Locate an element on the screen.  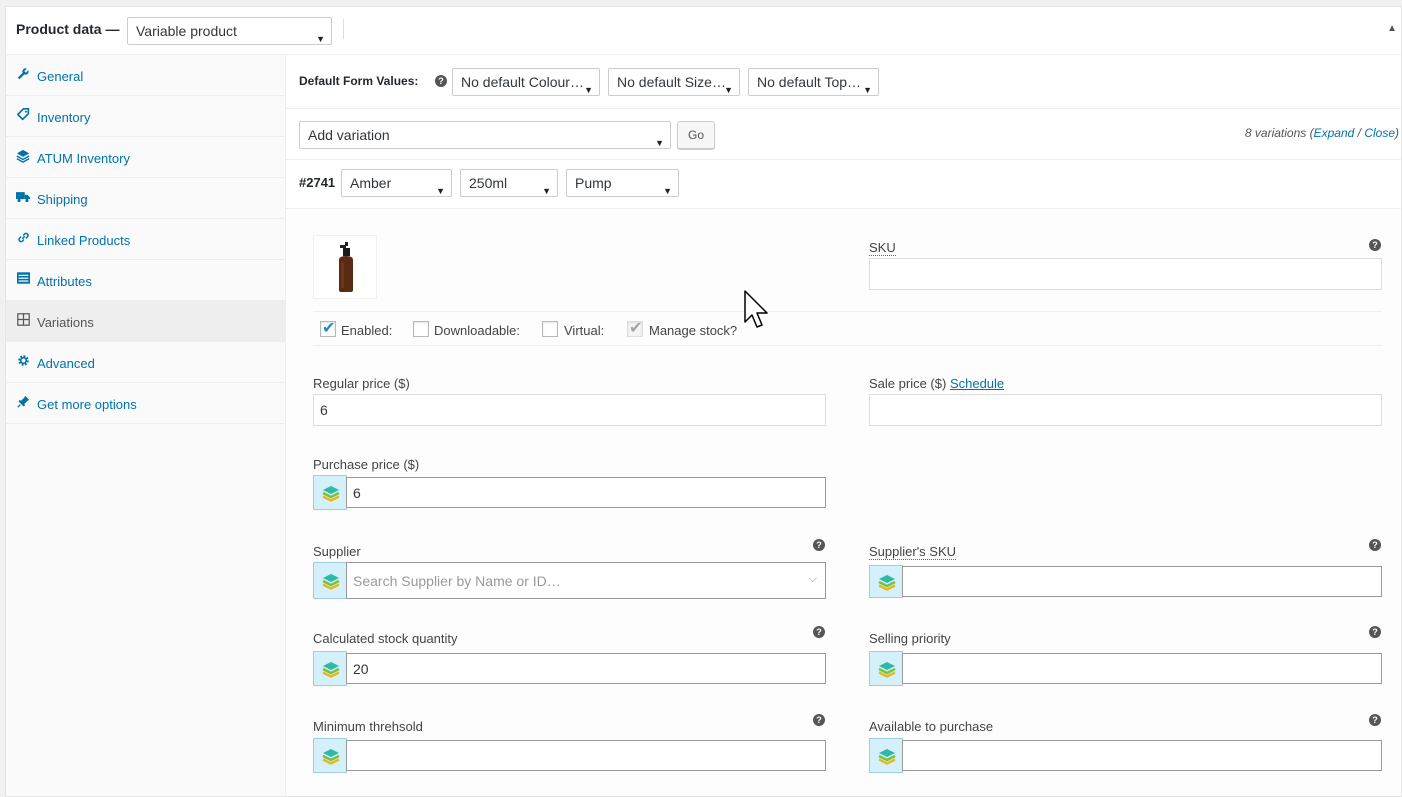
tab-get-more-options: Get more options is located at coordinates (146, 403).